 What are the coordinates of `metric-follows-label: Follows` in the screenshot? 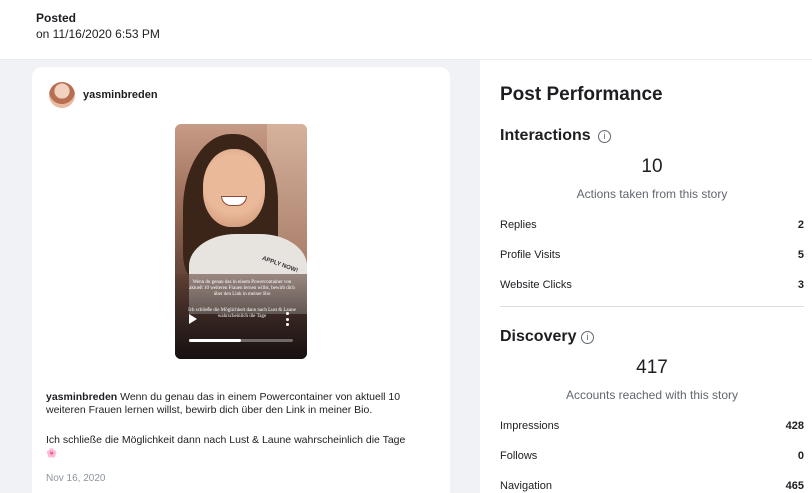 It's located at (519, 456).